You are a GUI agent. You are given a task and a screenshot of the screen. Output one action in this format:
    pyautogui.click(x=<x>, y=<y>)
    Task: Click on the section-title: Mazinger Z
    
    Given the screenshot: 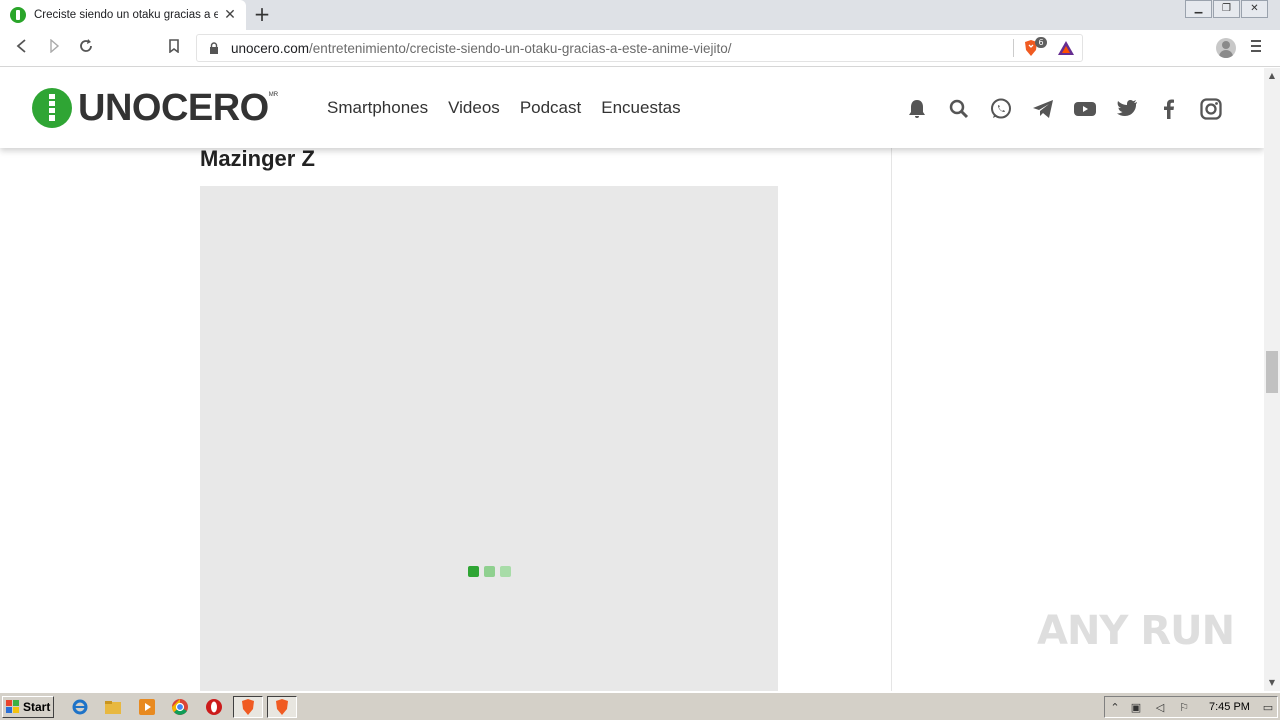 What is the action you would take?
    pyautogui.click(x=257, y=158)
    